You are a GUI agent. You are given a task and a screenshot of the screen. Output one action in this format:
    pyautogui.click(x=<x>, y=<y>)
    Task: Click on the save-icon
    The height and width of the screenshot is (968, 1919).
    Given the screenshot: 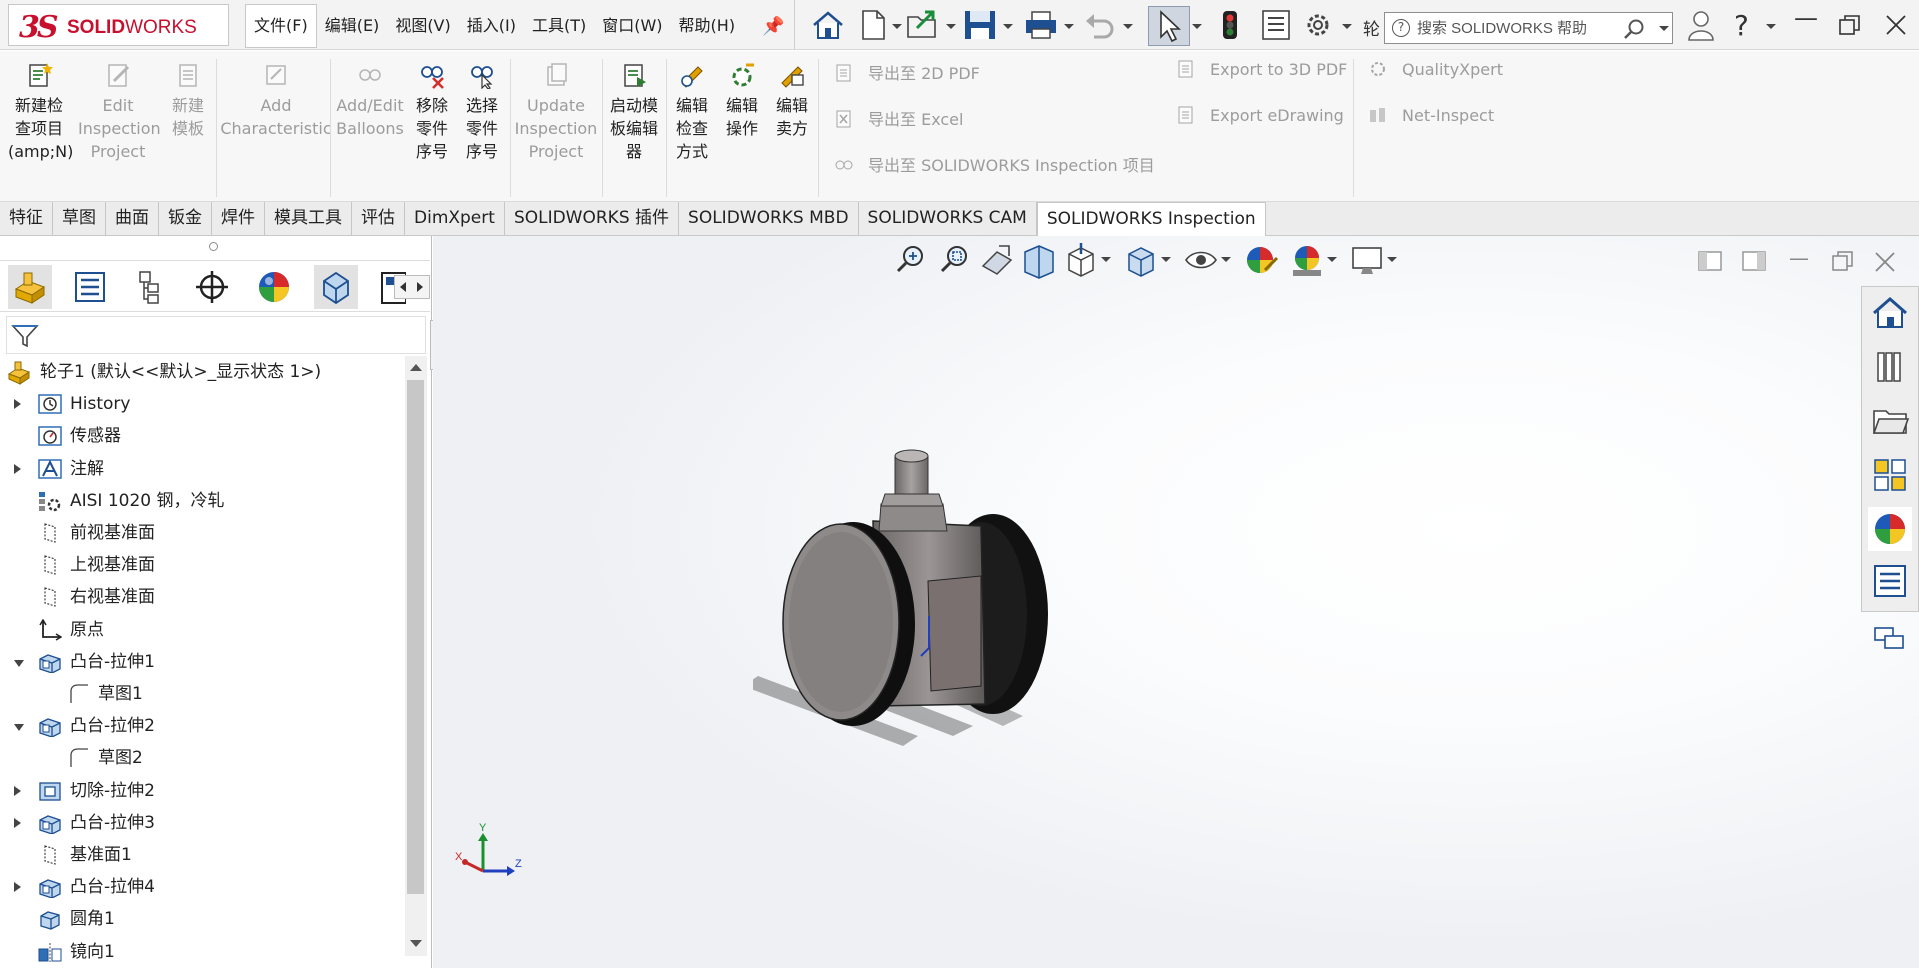 What is the action you would take?
    pyautogui.click(x=980, y=25)
    